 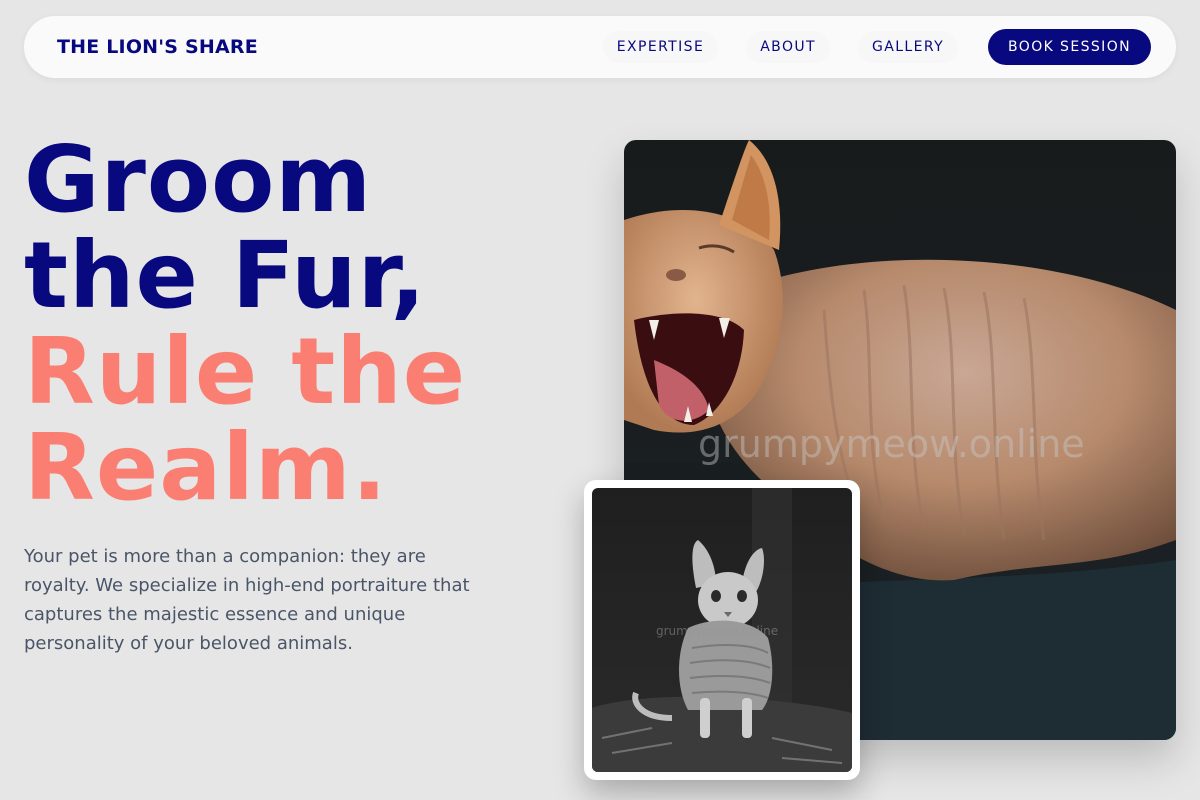 I want to click on brand-logo: THE LION'S SHARE, so click(x=157, y=47).